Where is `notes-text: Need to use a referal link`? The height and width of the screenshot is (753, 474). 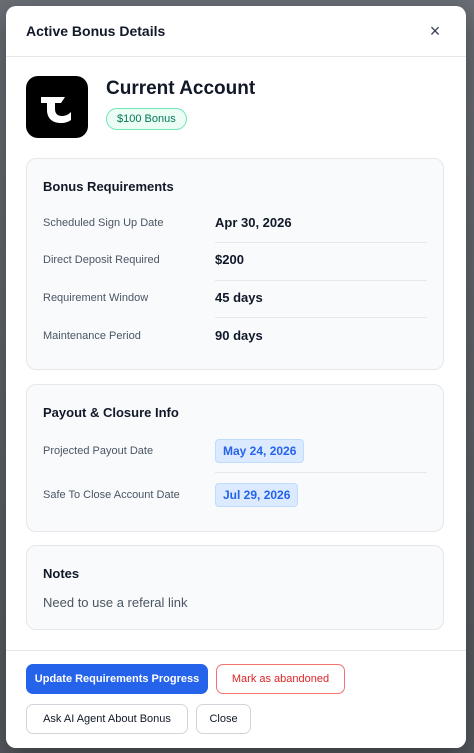
notes-text: Need to use a referal link is located at coordinates (115, 602).